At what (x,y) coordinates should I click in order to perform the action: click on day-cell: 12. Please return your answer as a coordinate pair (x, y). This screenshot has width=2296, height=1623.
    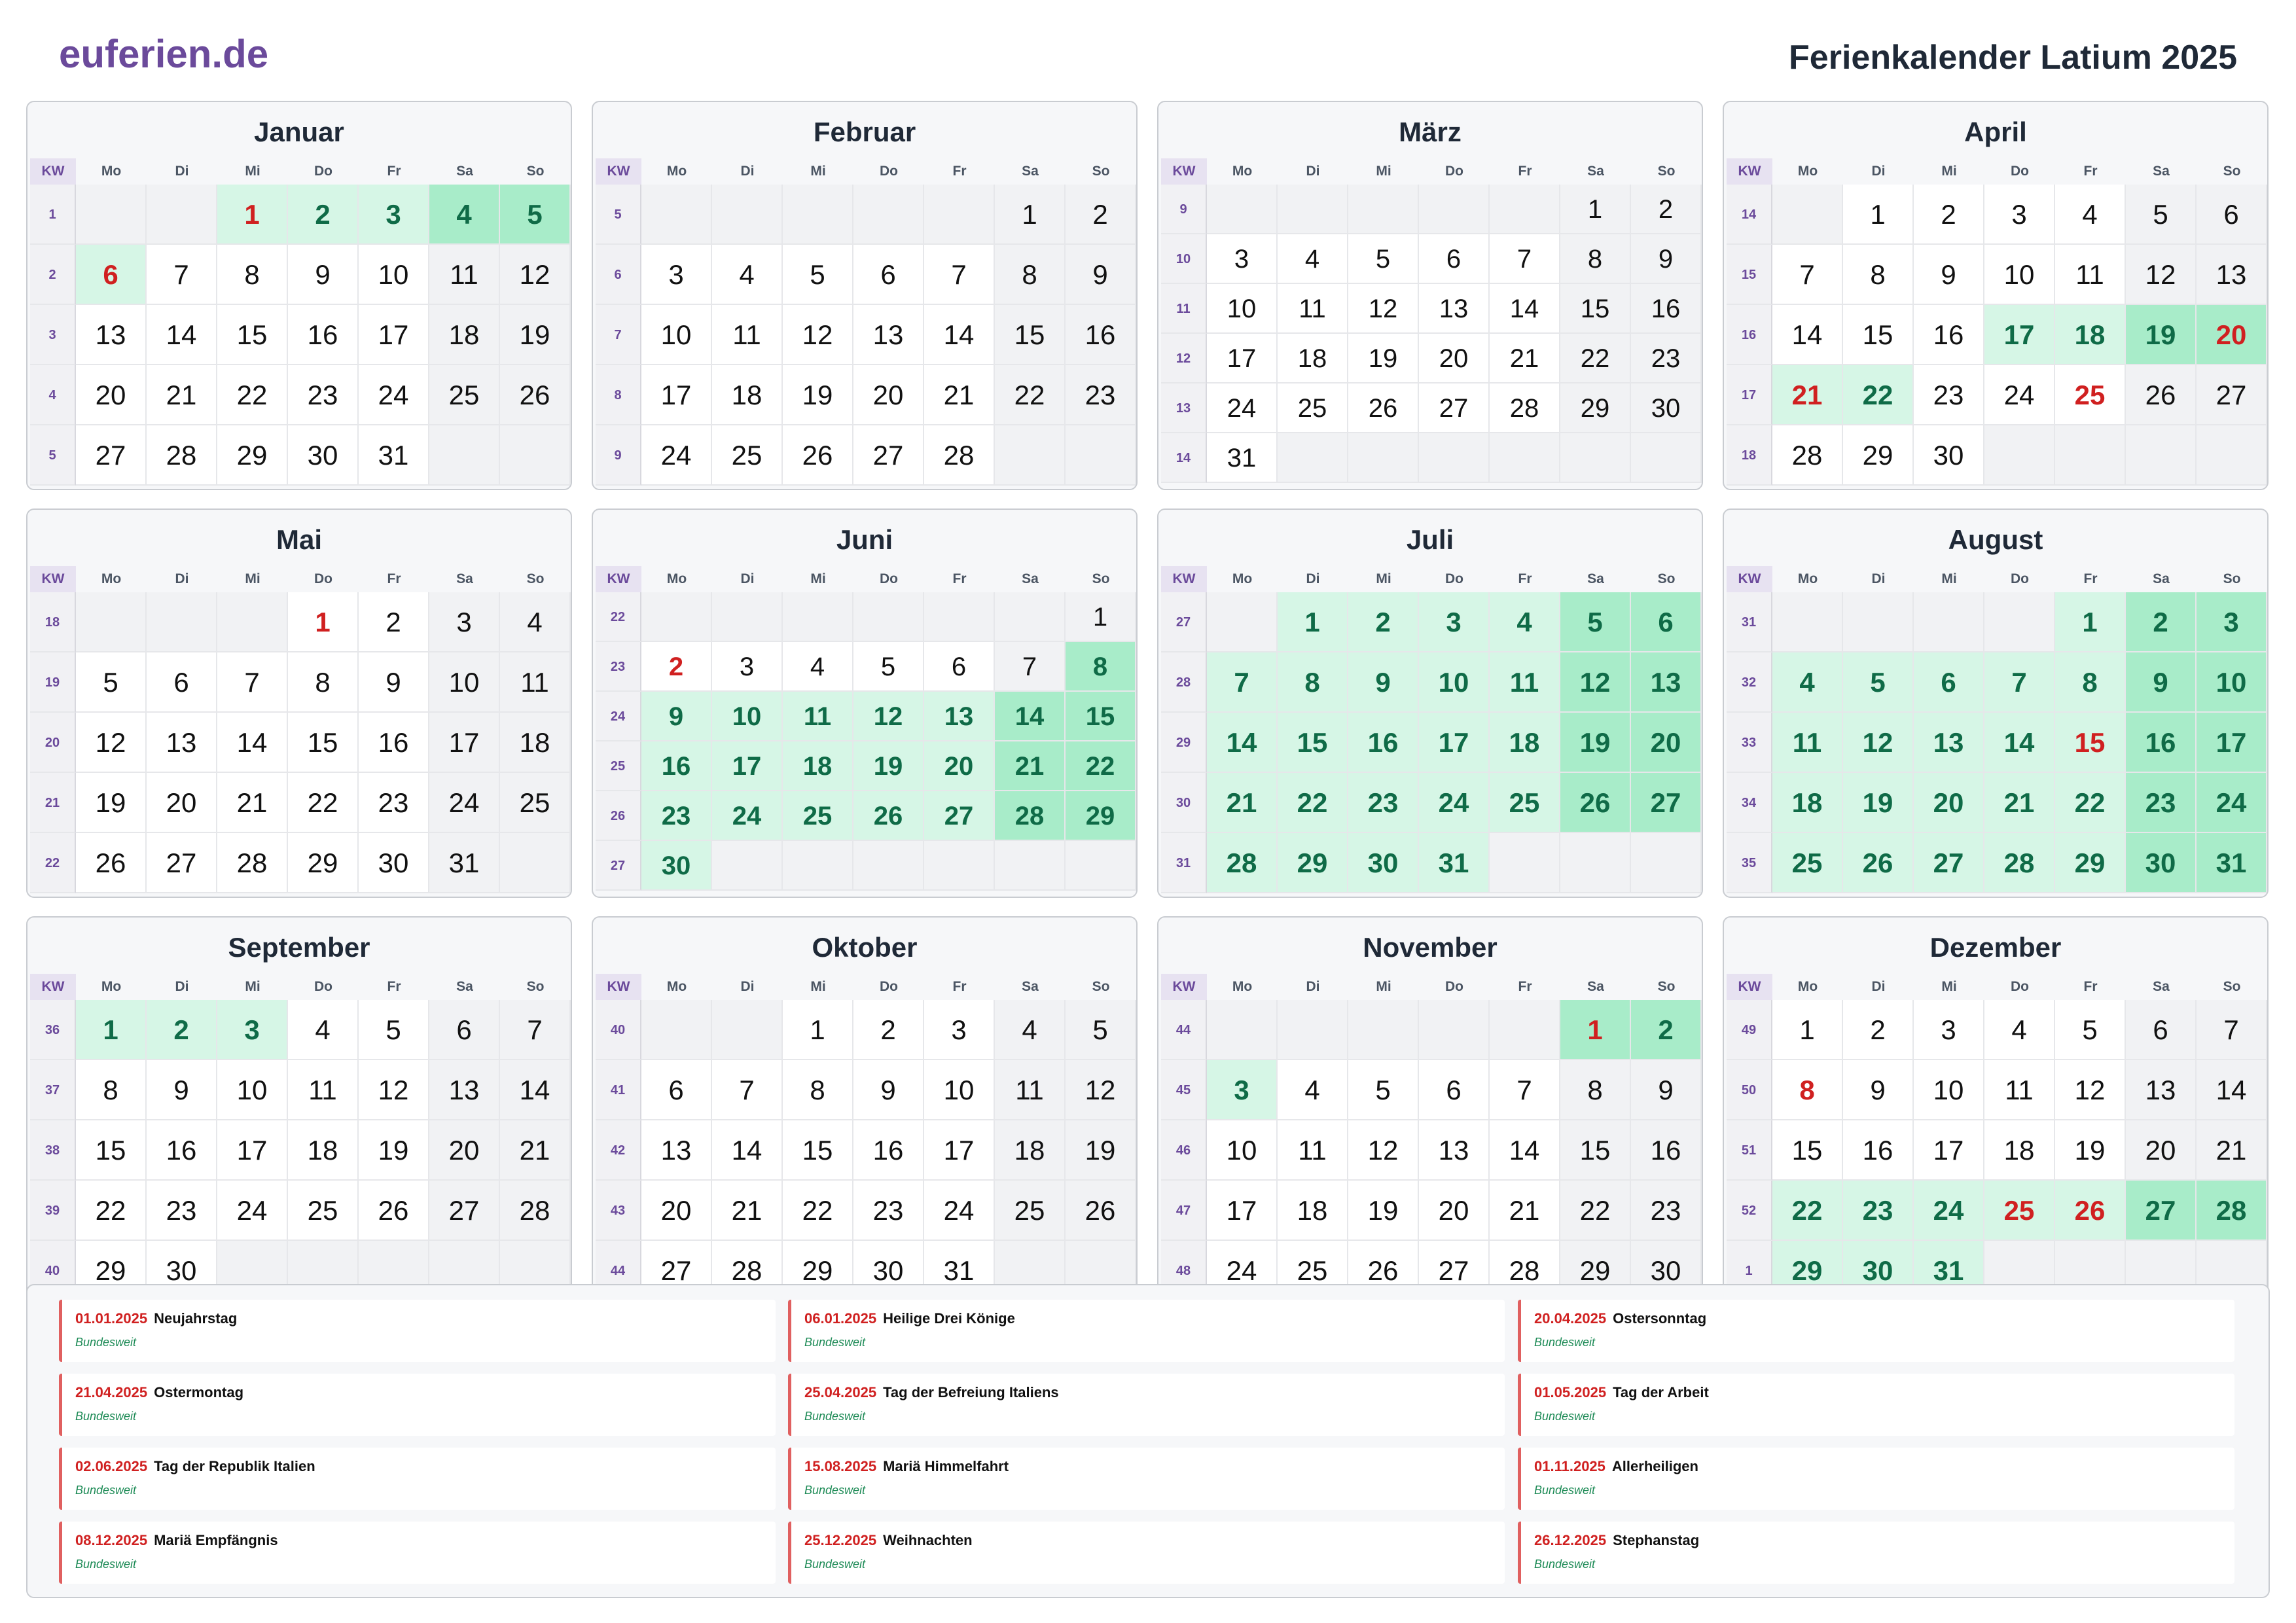
    Looking at the image, I should click on (1101, 1090).